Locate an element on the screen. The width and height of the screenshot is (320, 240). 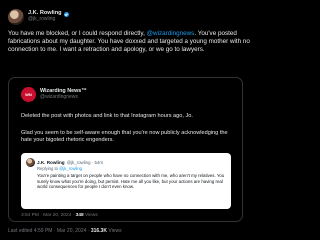
quoted-tweet-header: WN Wizarding News™ @wizardingnews is located at coordinates (54, 94).